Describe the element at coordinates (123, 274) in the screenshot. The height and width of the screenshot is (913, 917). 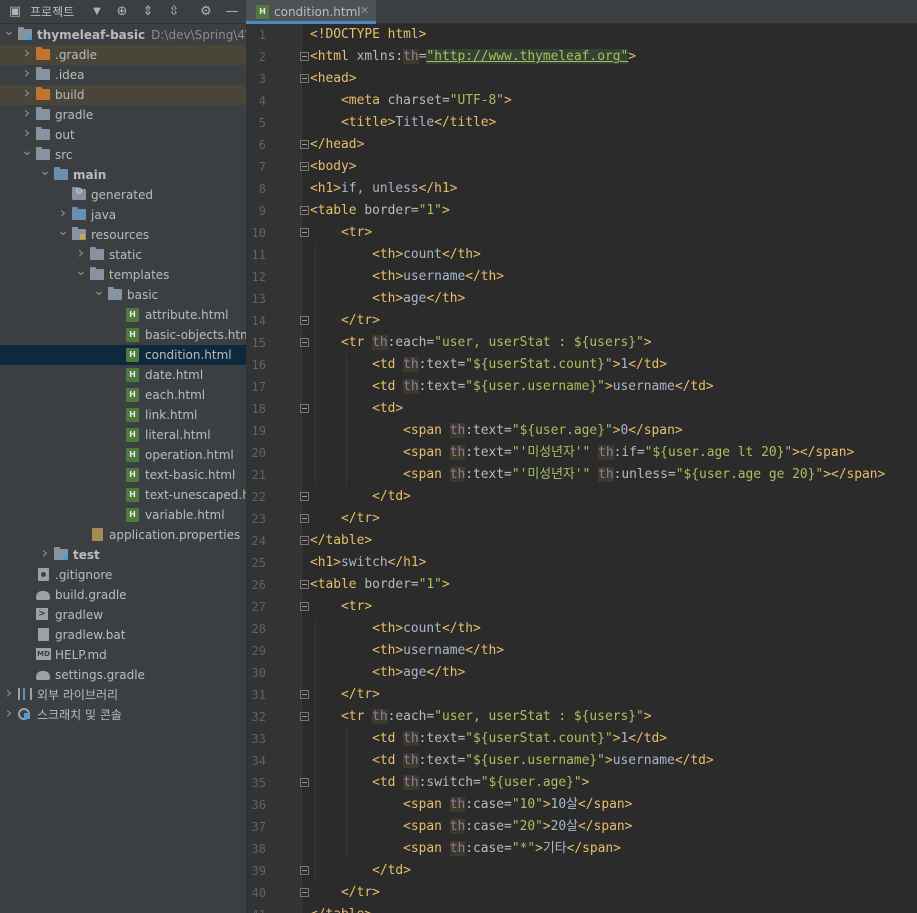
I see `tree-item: ⌄ templates` at that location.